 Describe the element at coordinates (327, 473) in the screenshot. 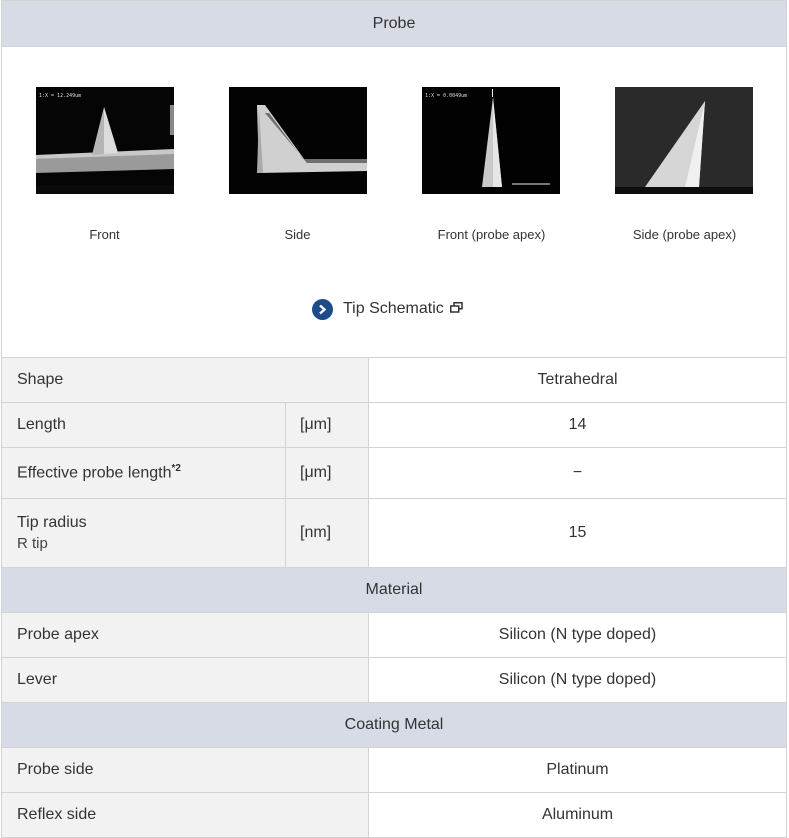

I see `effective-length-unit: [μm]` at that location.